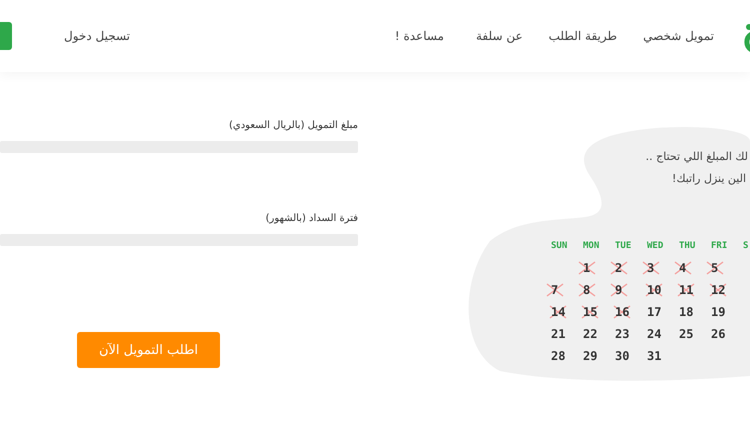  I want to click on calendar-day: 30, so click(622, 356).